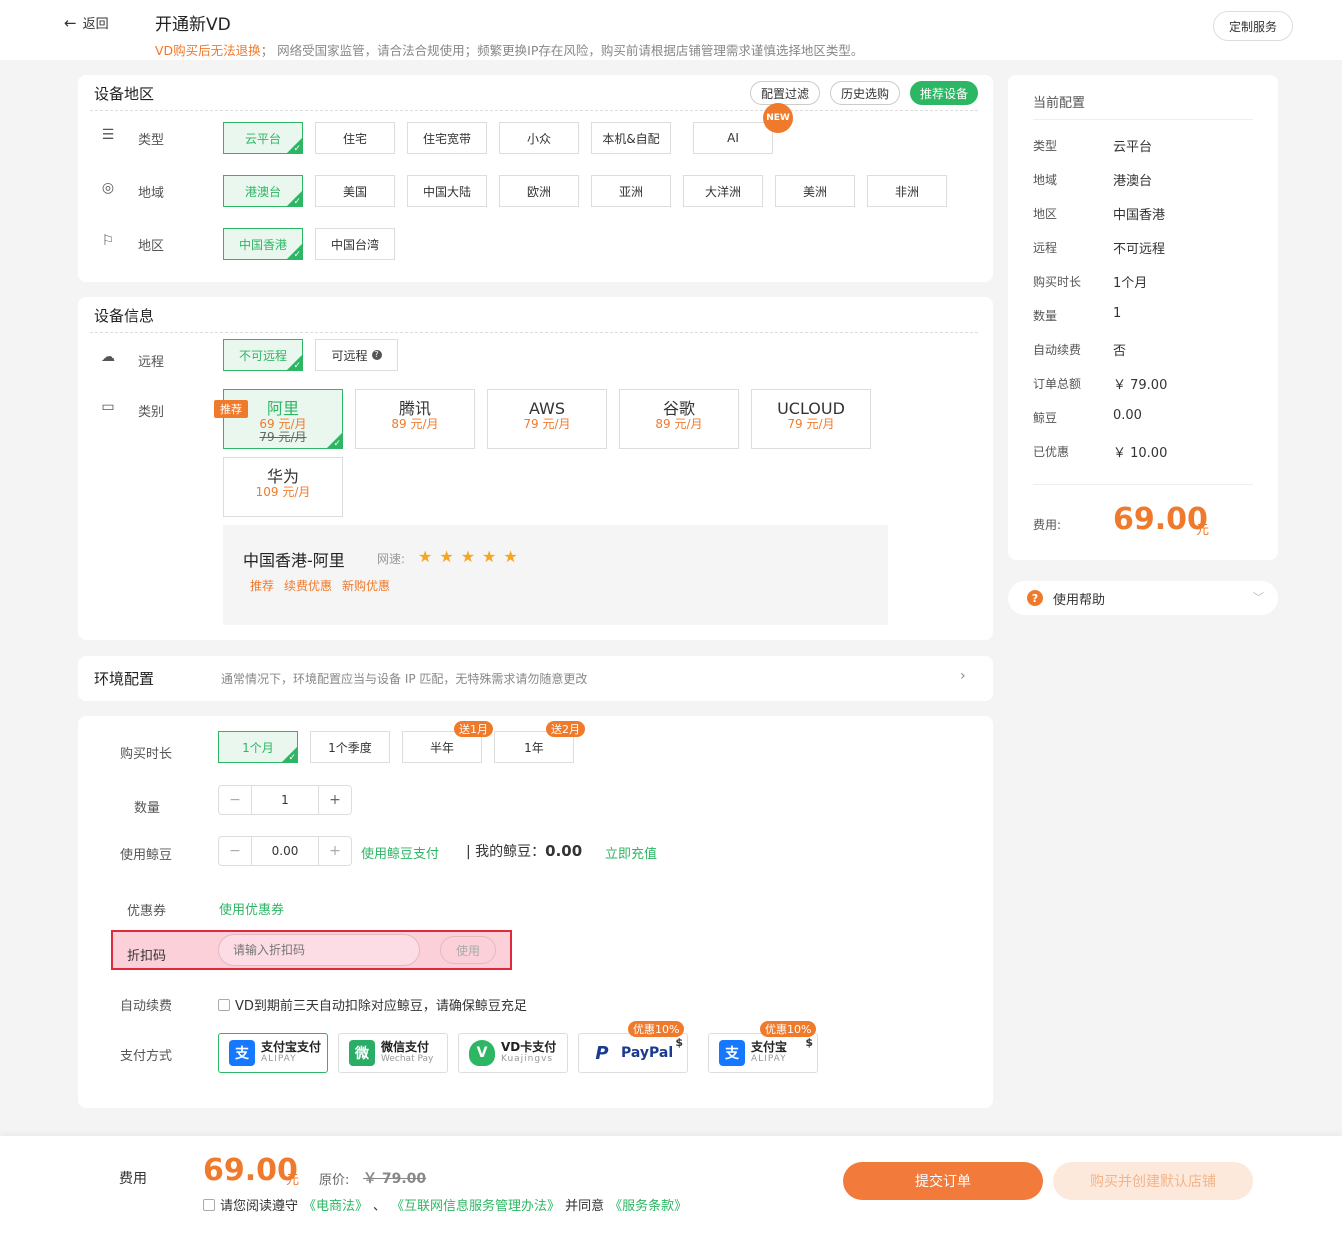 Image resolution: width=1342 pixels, height=1235 pixels. I want to click on new-badge: NEW, so click(778, 118).